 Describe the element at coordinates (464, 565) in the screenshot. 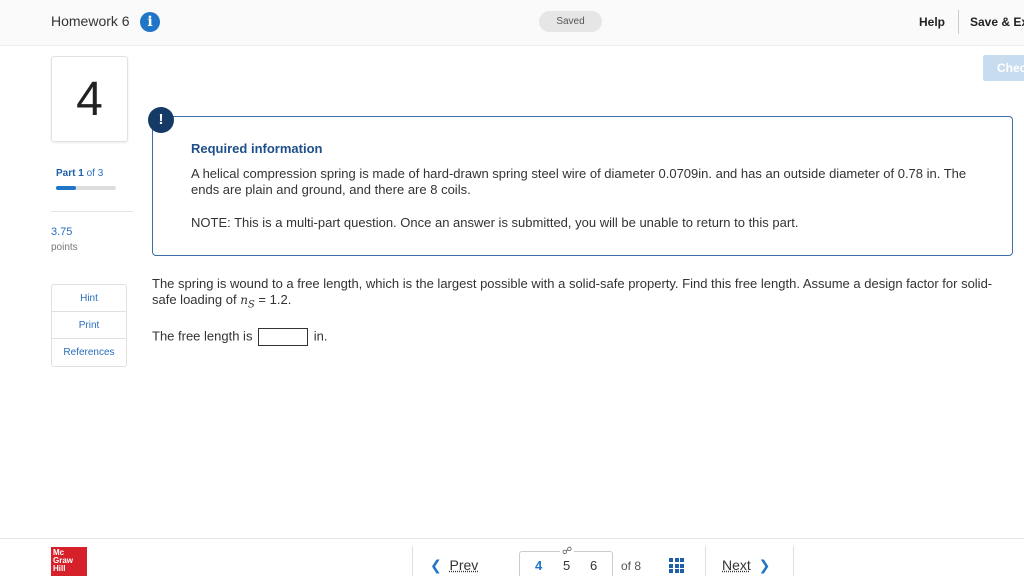

I see `prev-label: Prev` at that location.